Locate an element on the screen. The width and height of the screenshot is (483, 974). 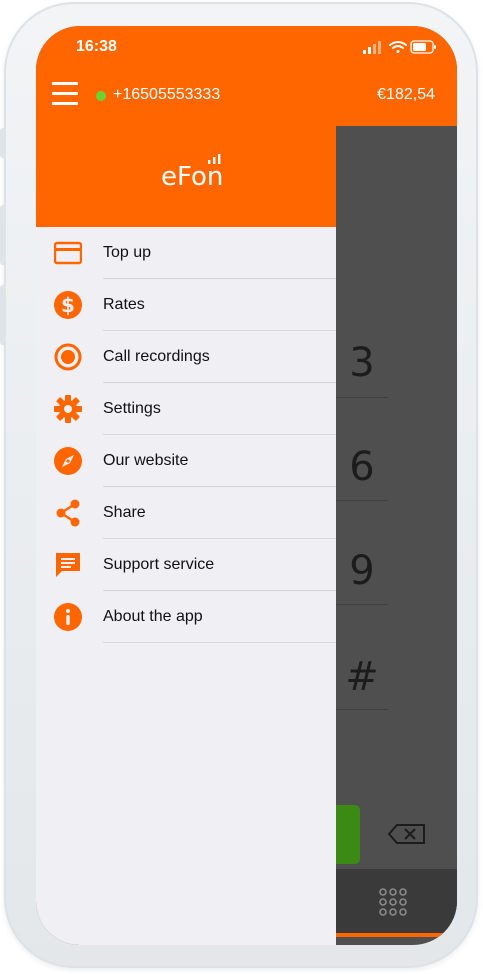
menu-item-our-website: Our website is located at coordinates (186, 461).